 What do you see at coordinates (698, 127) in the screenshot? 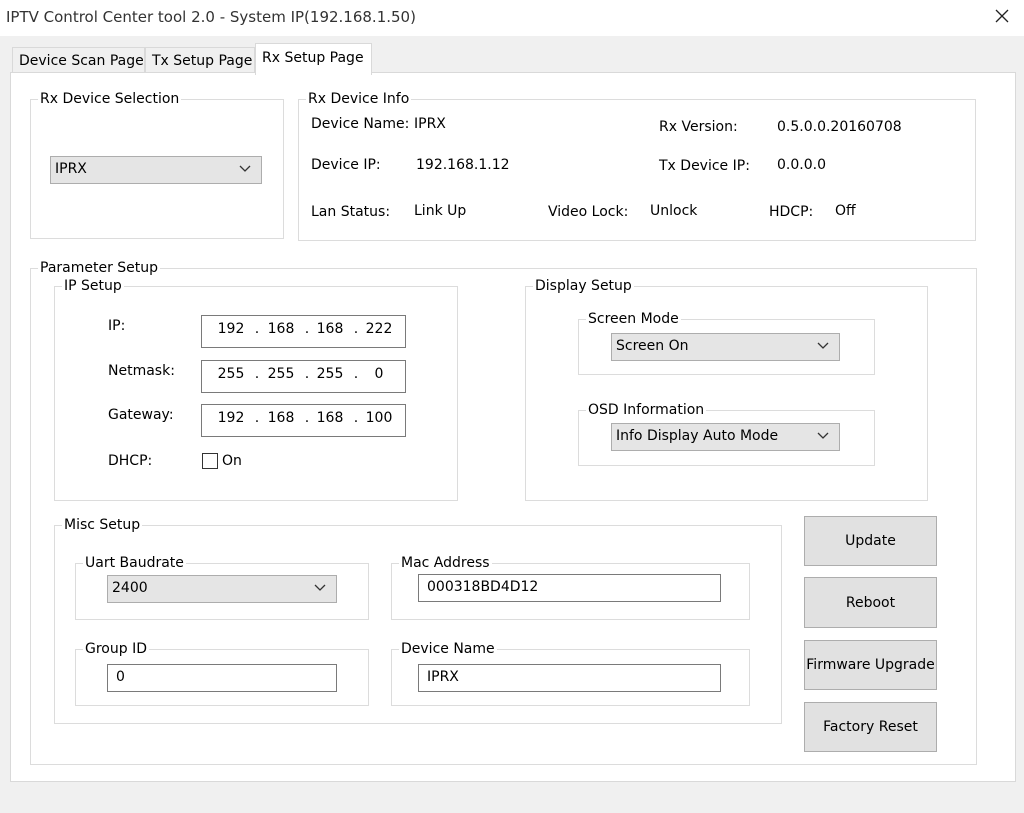
I see `rx-version-label: Rx Version:` at bounding box center [698, 127].